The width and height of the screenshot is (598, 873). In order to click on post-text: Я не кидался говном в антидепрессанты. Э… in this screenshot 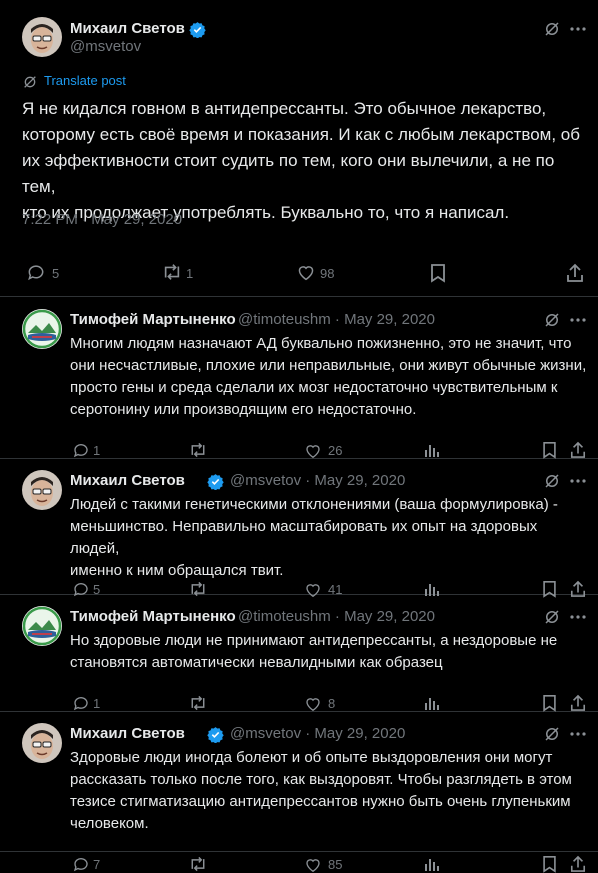, I will do `click(301, 160)`.